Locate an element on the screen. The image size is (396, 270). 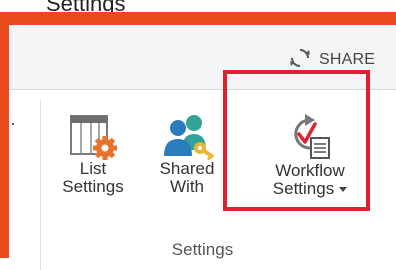
workflow-settings-icon is located at coordinates (310, 137).